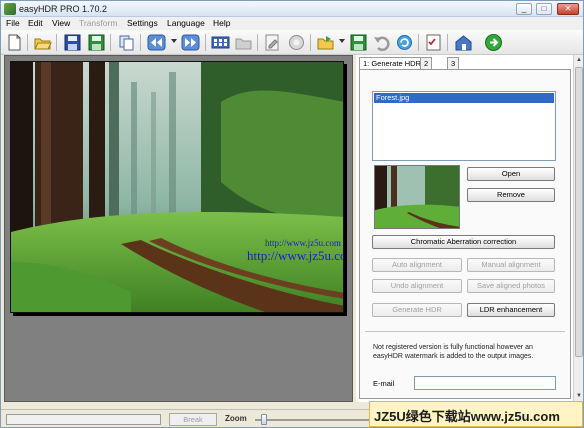  I want to click on open-button: Open, so click(511, 174).